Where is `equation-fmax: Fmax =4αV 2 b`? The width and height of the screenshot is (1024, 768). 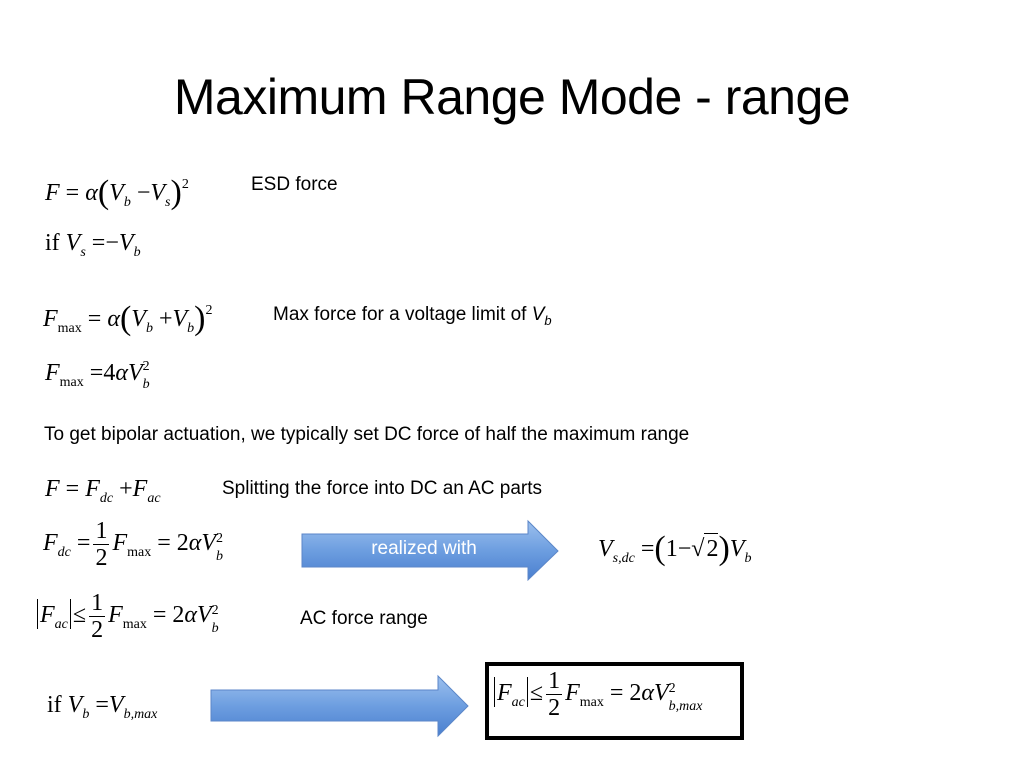
equation-fmax: Fmax =4αV 2 b is located at coordinates (97, 375).